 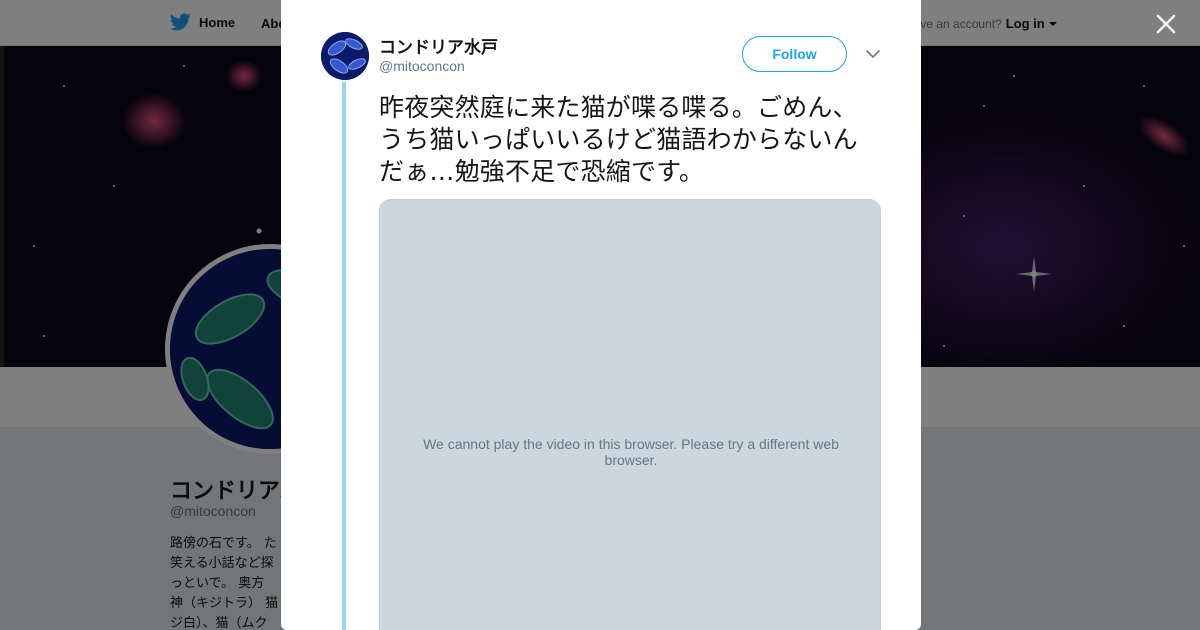 What do you see at coordinates (873, 54) in the screenshot?
I see `chevron-down-icon` at bounding box center [873, 54].